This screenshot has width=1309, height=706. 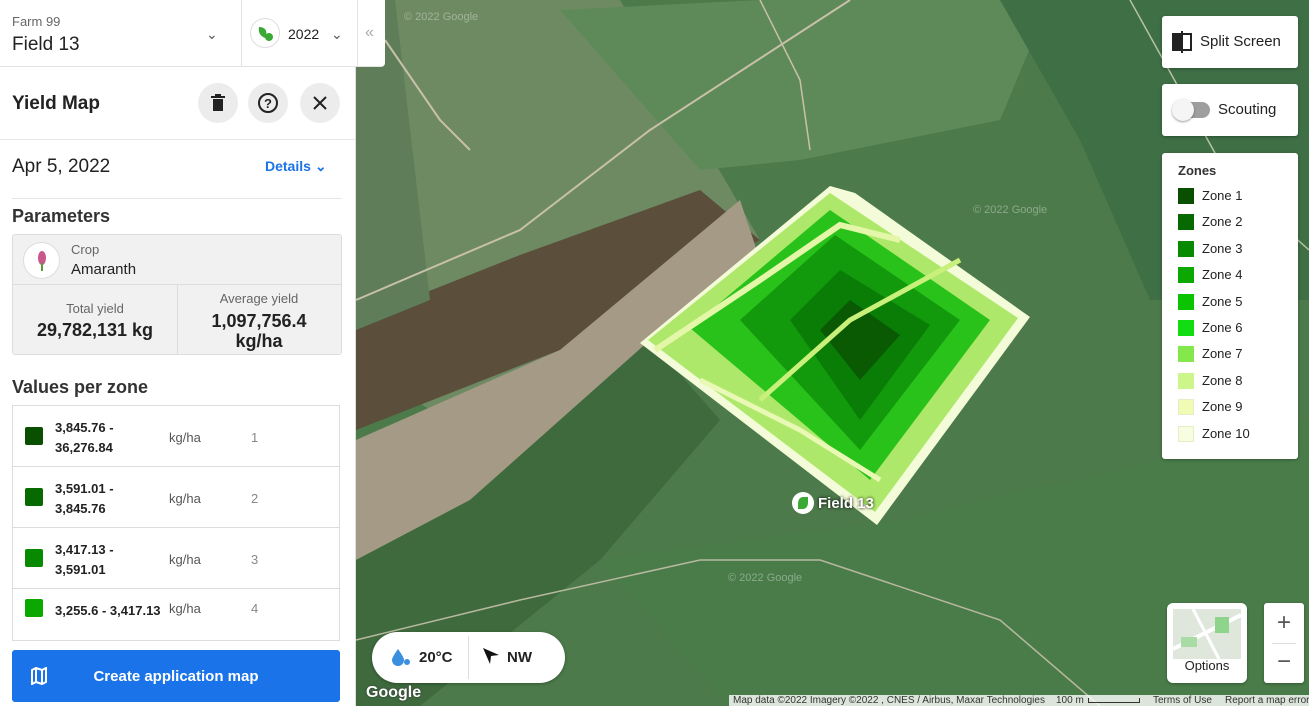 I want to click on farm-name: Farm 99, so click(x=36, y=21).